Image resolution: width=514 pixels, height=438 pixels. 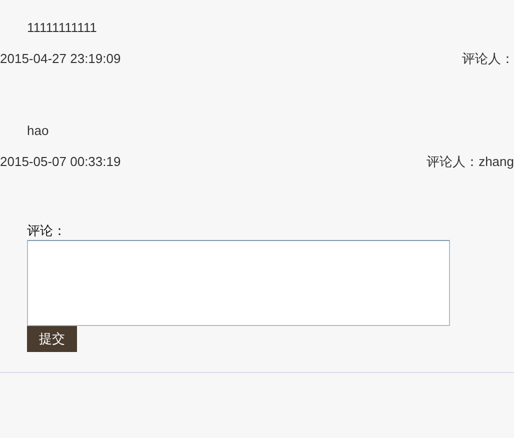 I want to click on comment-text: hao, so click(x=38, y=131).